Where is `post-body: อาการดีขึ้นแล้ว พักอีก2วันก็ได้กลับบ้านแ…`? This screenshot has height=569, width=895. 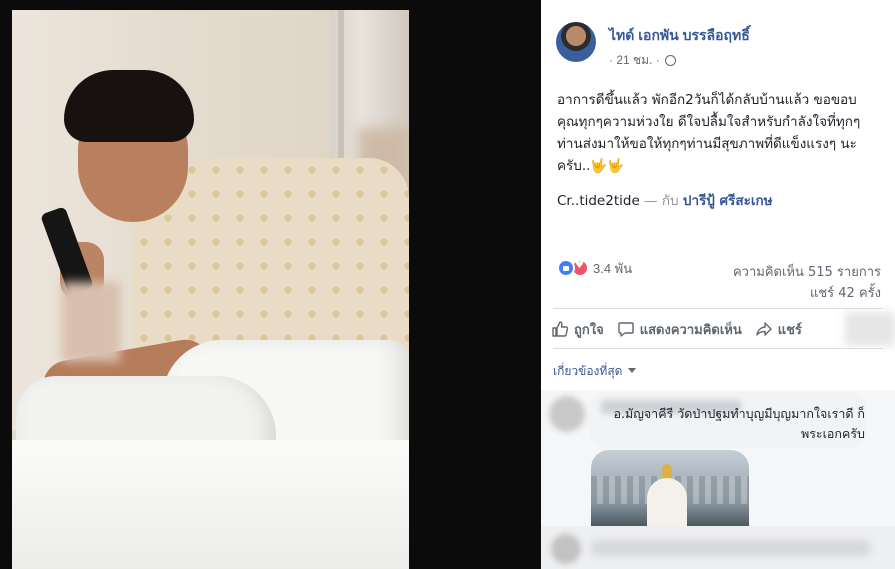
post-body: อาการดีขึ้นแล้ว พักอีก2วันก็ได้กลับบ้านแ… is located at coordinates (709, 133).